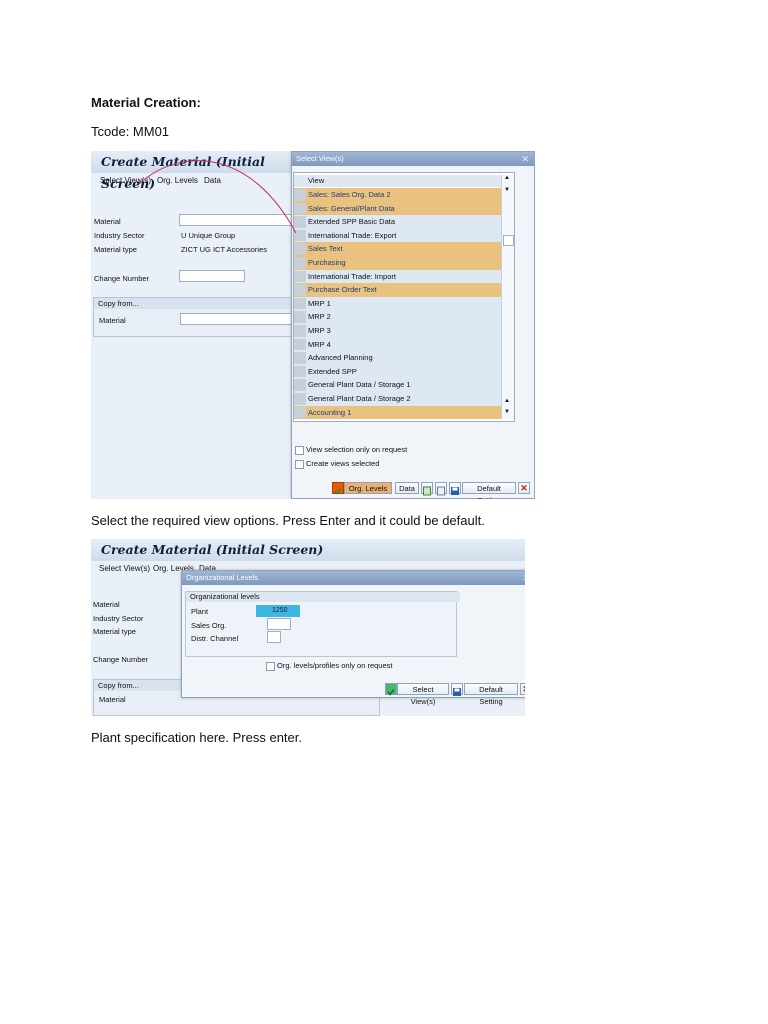  I want to click on org-dialog-title: Organizational Levels, so click(222, 577).